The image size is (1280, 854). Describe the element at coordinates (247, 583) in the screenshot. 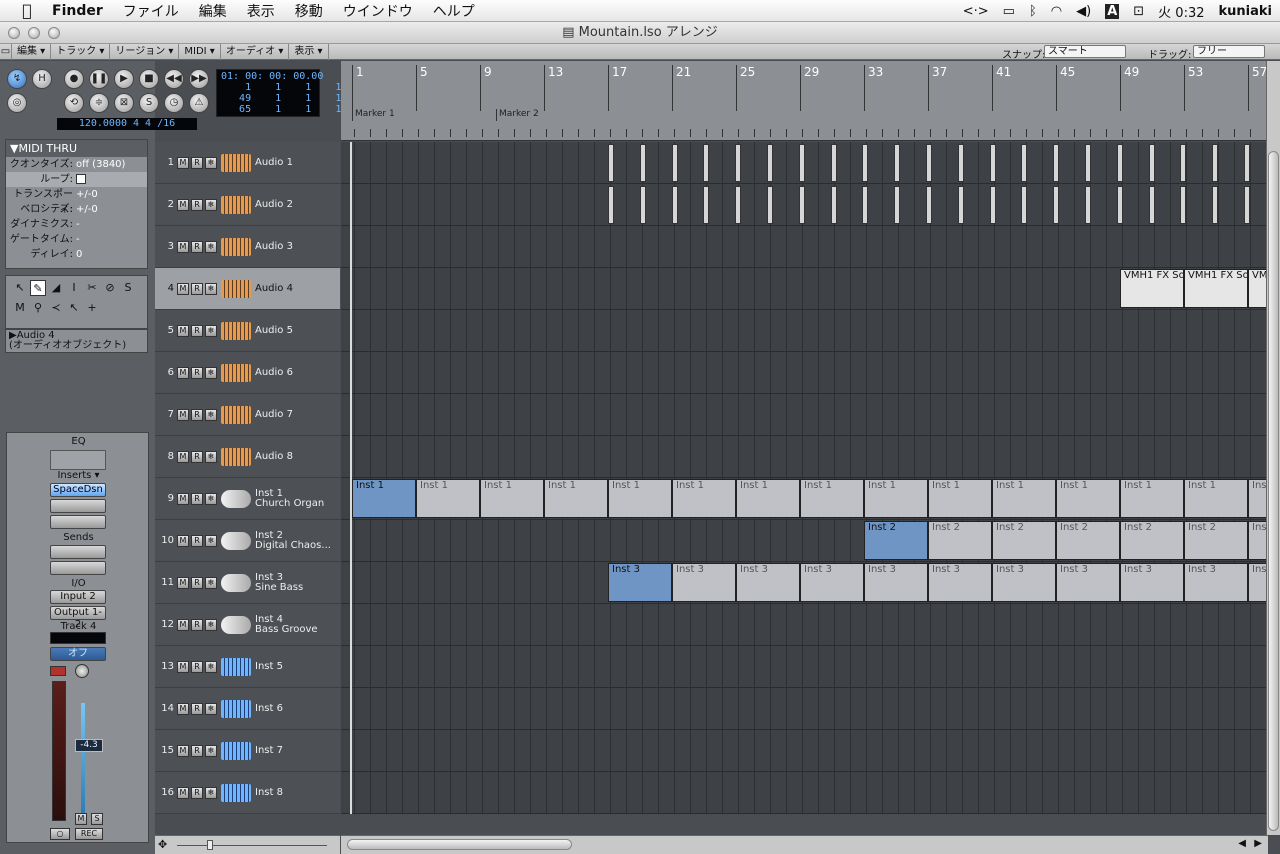

I see `track-header: 11 M R ❄ Inst 3 Sine Bass` at that location.